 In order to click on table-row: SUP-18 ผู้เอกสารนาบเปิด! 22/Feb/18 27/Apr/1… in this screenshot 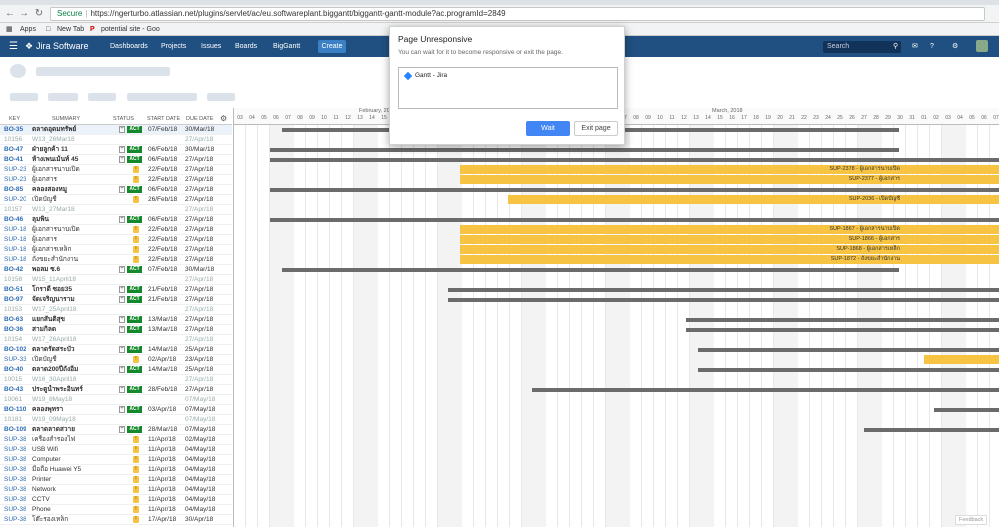, I will do `click(116, 230)`.